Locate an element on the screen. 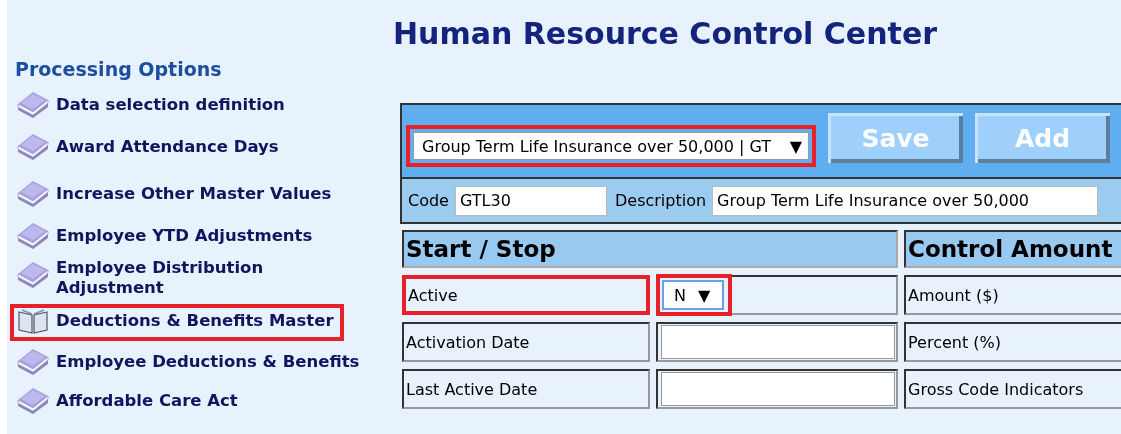  sidebar-heading: Processing Options is located at coordinates (119, 69).